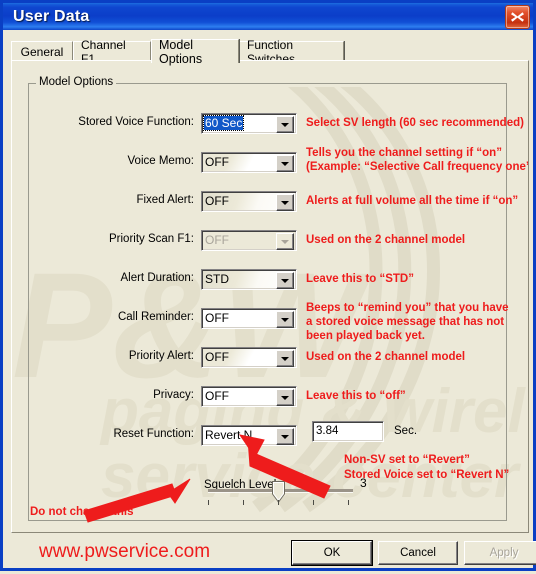 The height and width of the screenshot is (574, 536). I want to click on field-row-stored-voice-function: Stored Voice Function:, so click(103, 124).